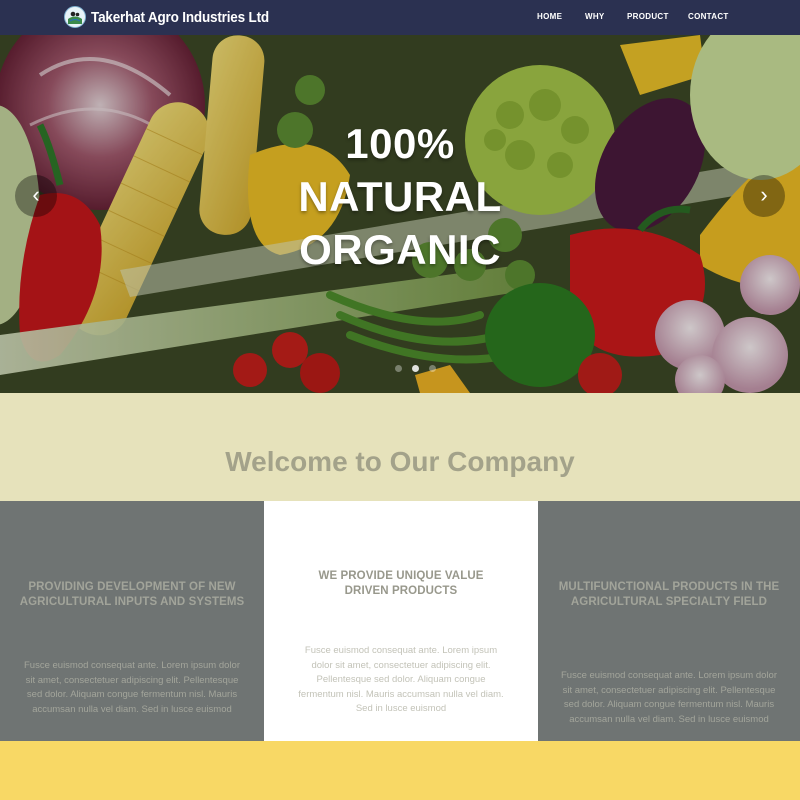 The height and width of the screenshot is (800, 800). I want to click on hero-headline-line-1: 100%, so click(400, 143).